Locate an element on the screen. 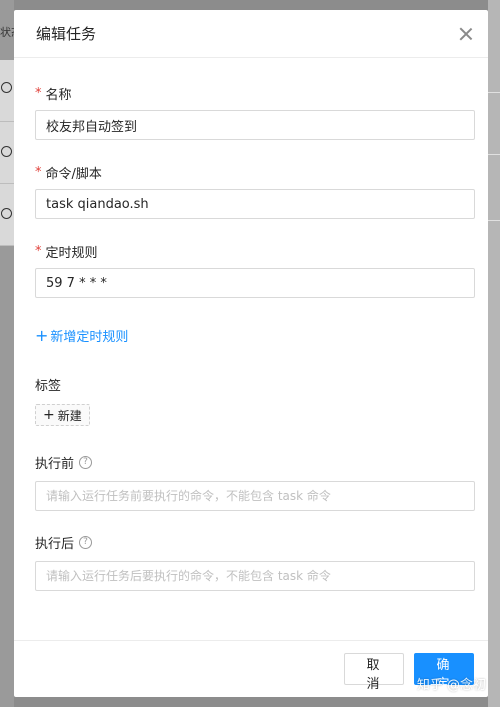 The image size is (500, 707). background-column-header: 状态 is located at coordinates (7, 32).